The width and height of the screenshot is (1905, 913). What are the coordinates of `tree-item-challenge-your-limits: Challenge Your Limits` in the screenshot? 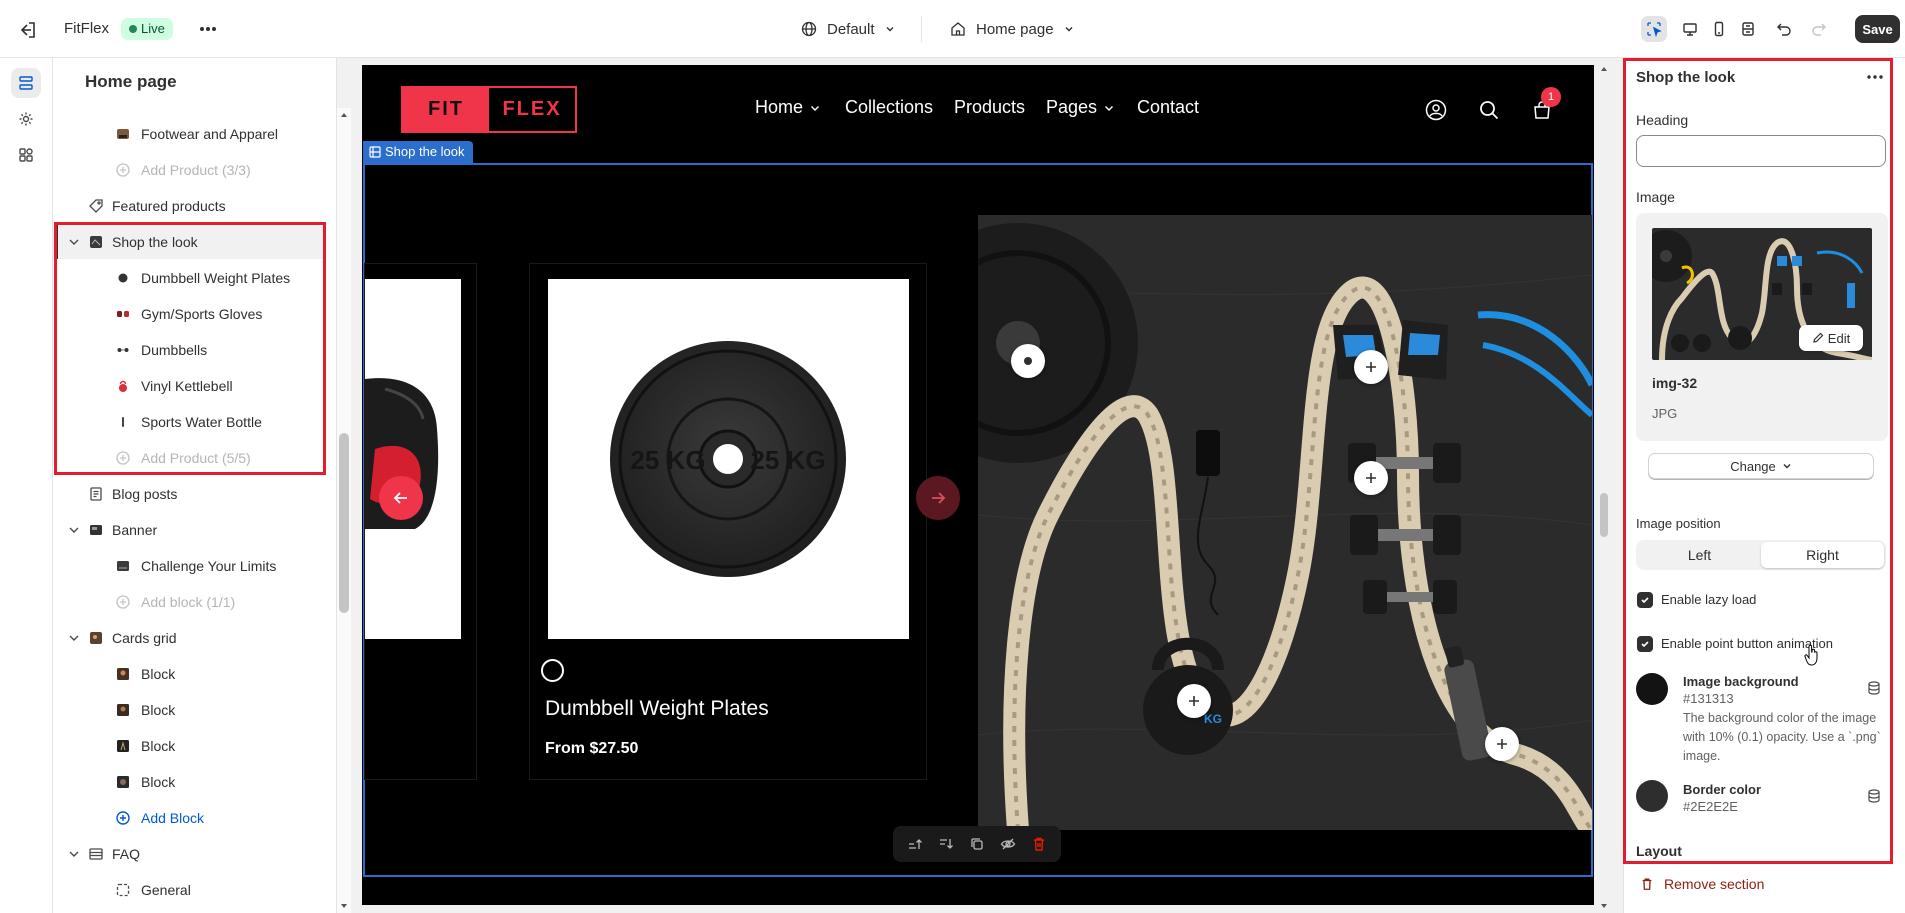 It's located at (188, 566).